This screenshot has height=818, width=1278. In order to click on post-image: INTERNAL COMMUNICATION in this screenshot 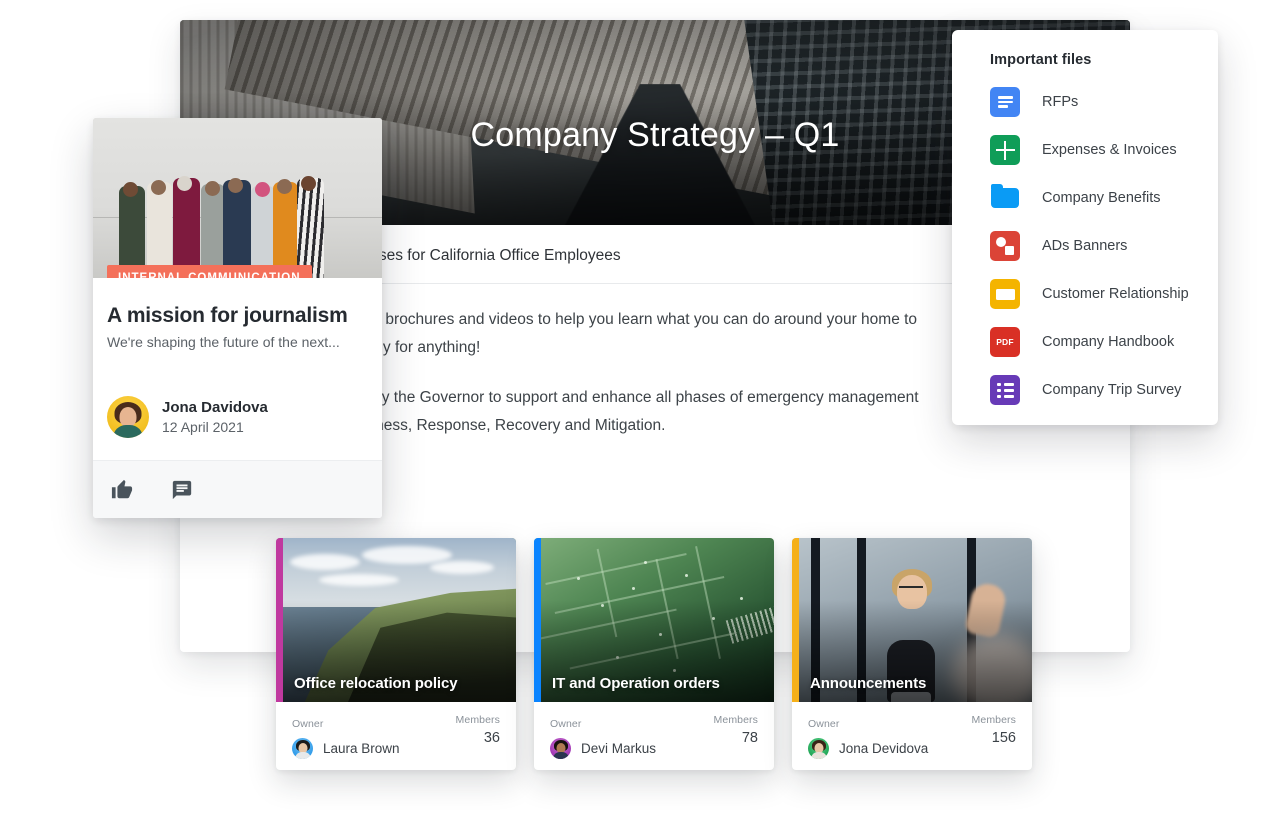, I will do `click(237, 198)`.